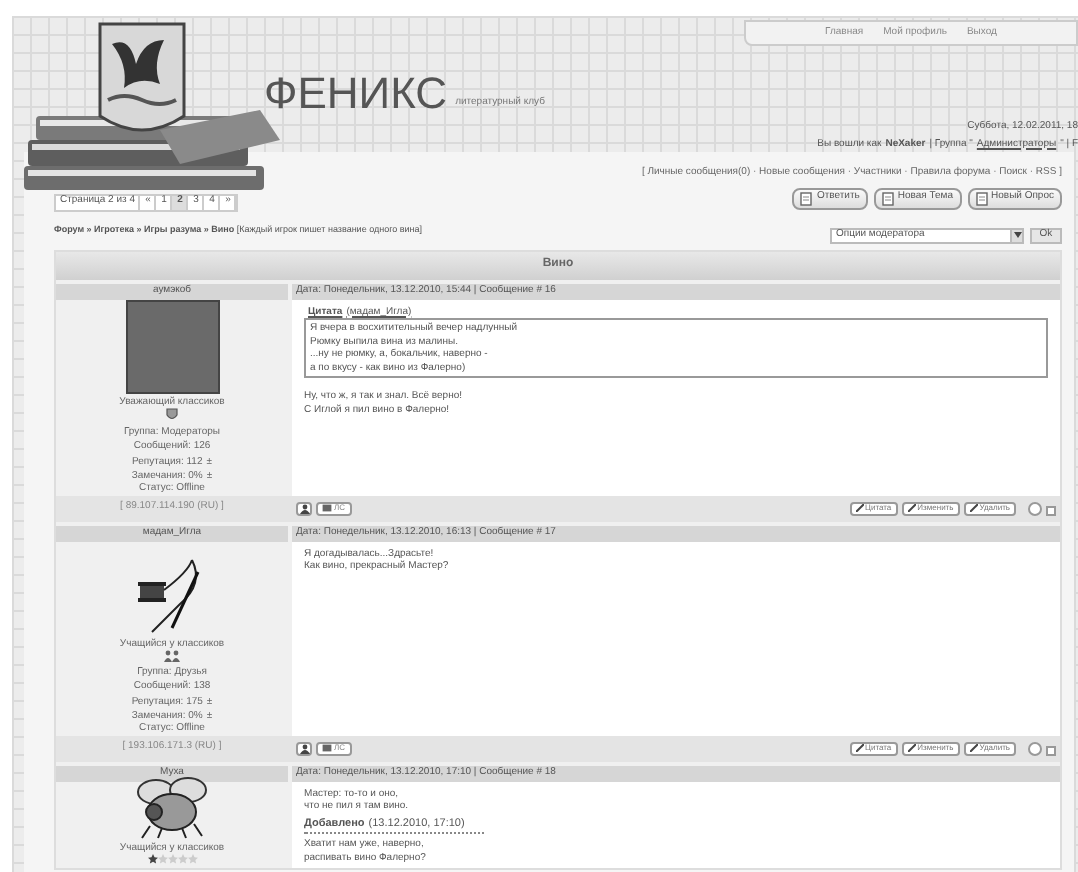 The width and height of the screenshot is (1078, 872). What do you see at coordinates (172, 415) in the screenshot?
I see `shield-icon` at bounding box center [172, 415].